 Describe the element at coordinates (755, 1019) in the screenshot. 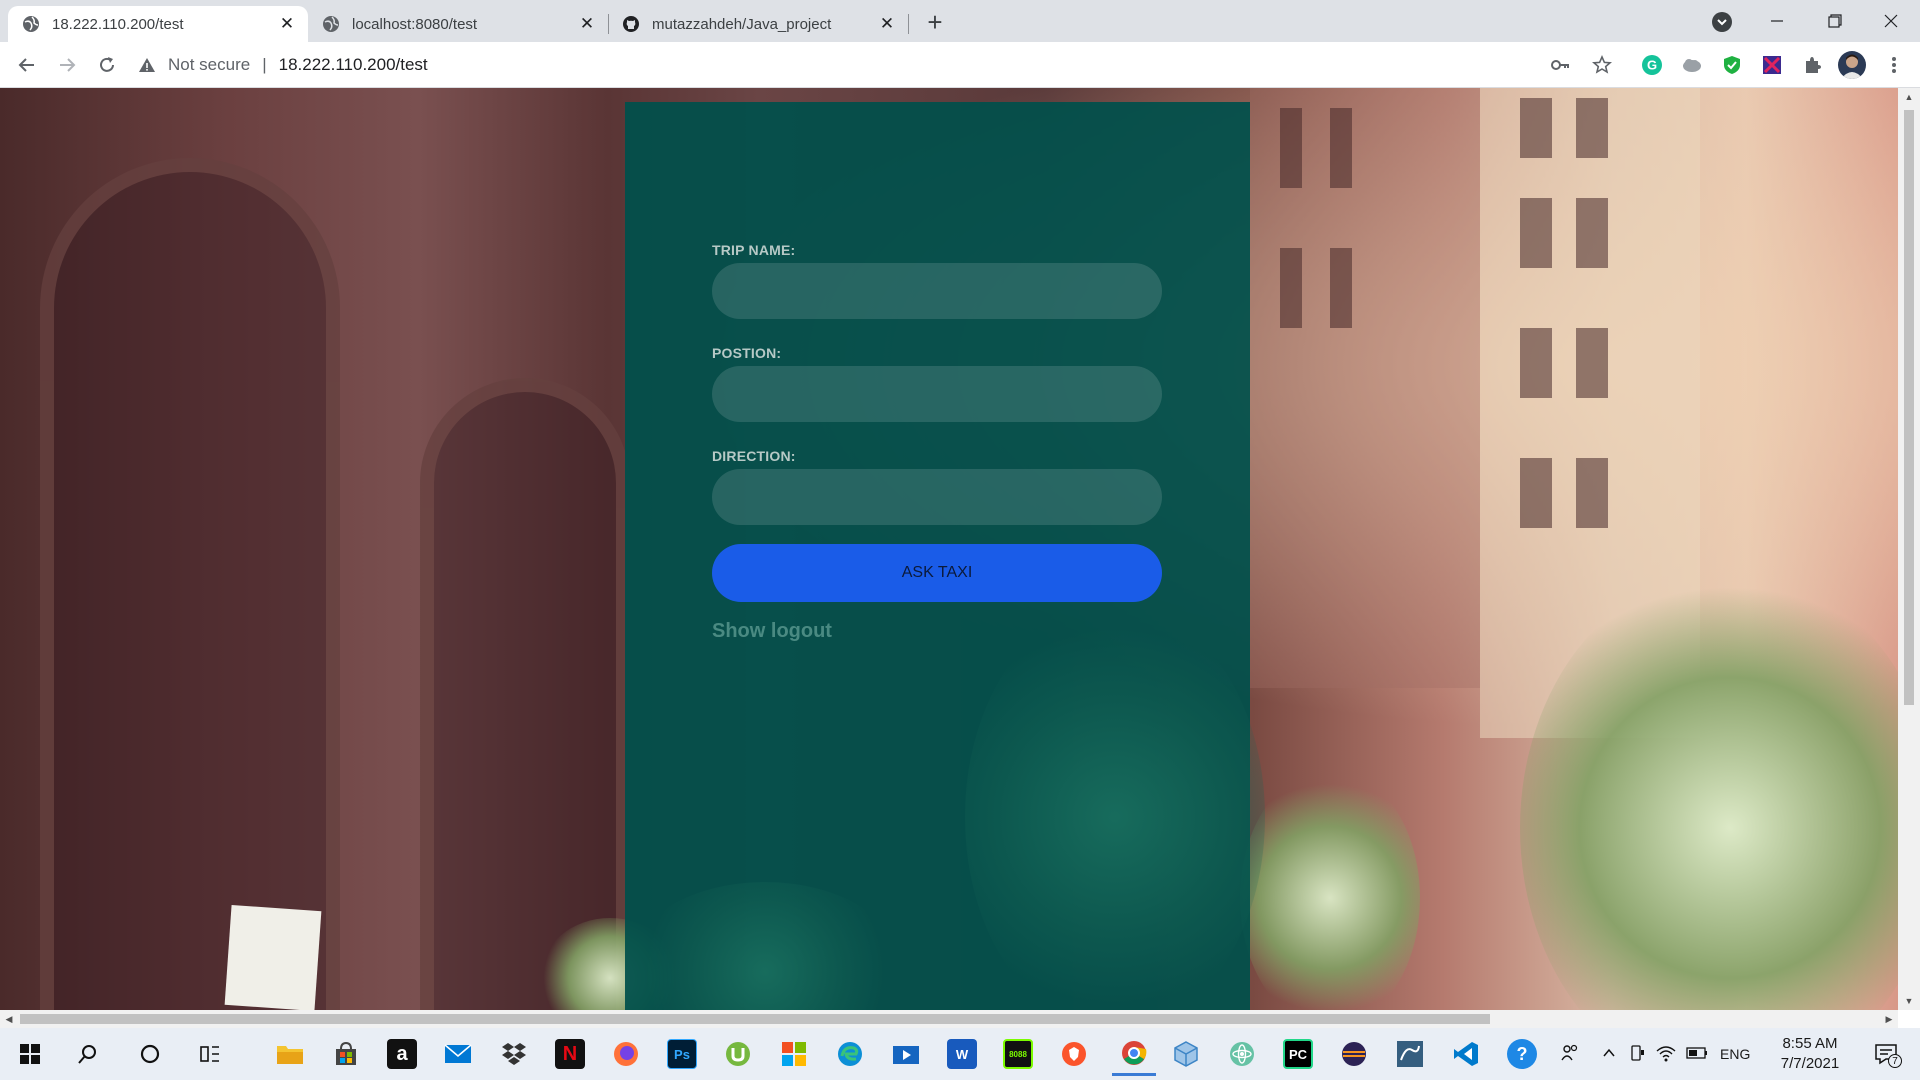

I see `horizontal-scroll-thumb` at that location.